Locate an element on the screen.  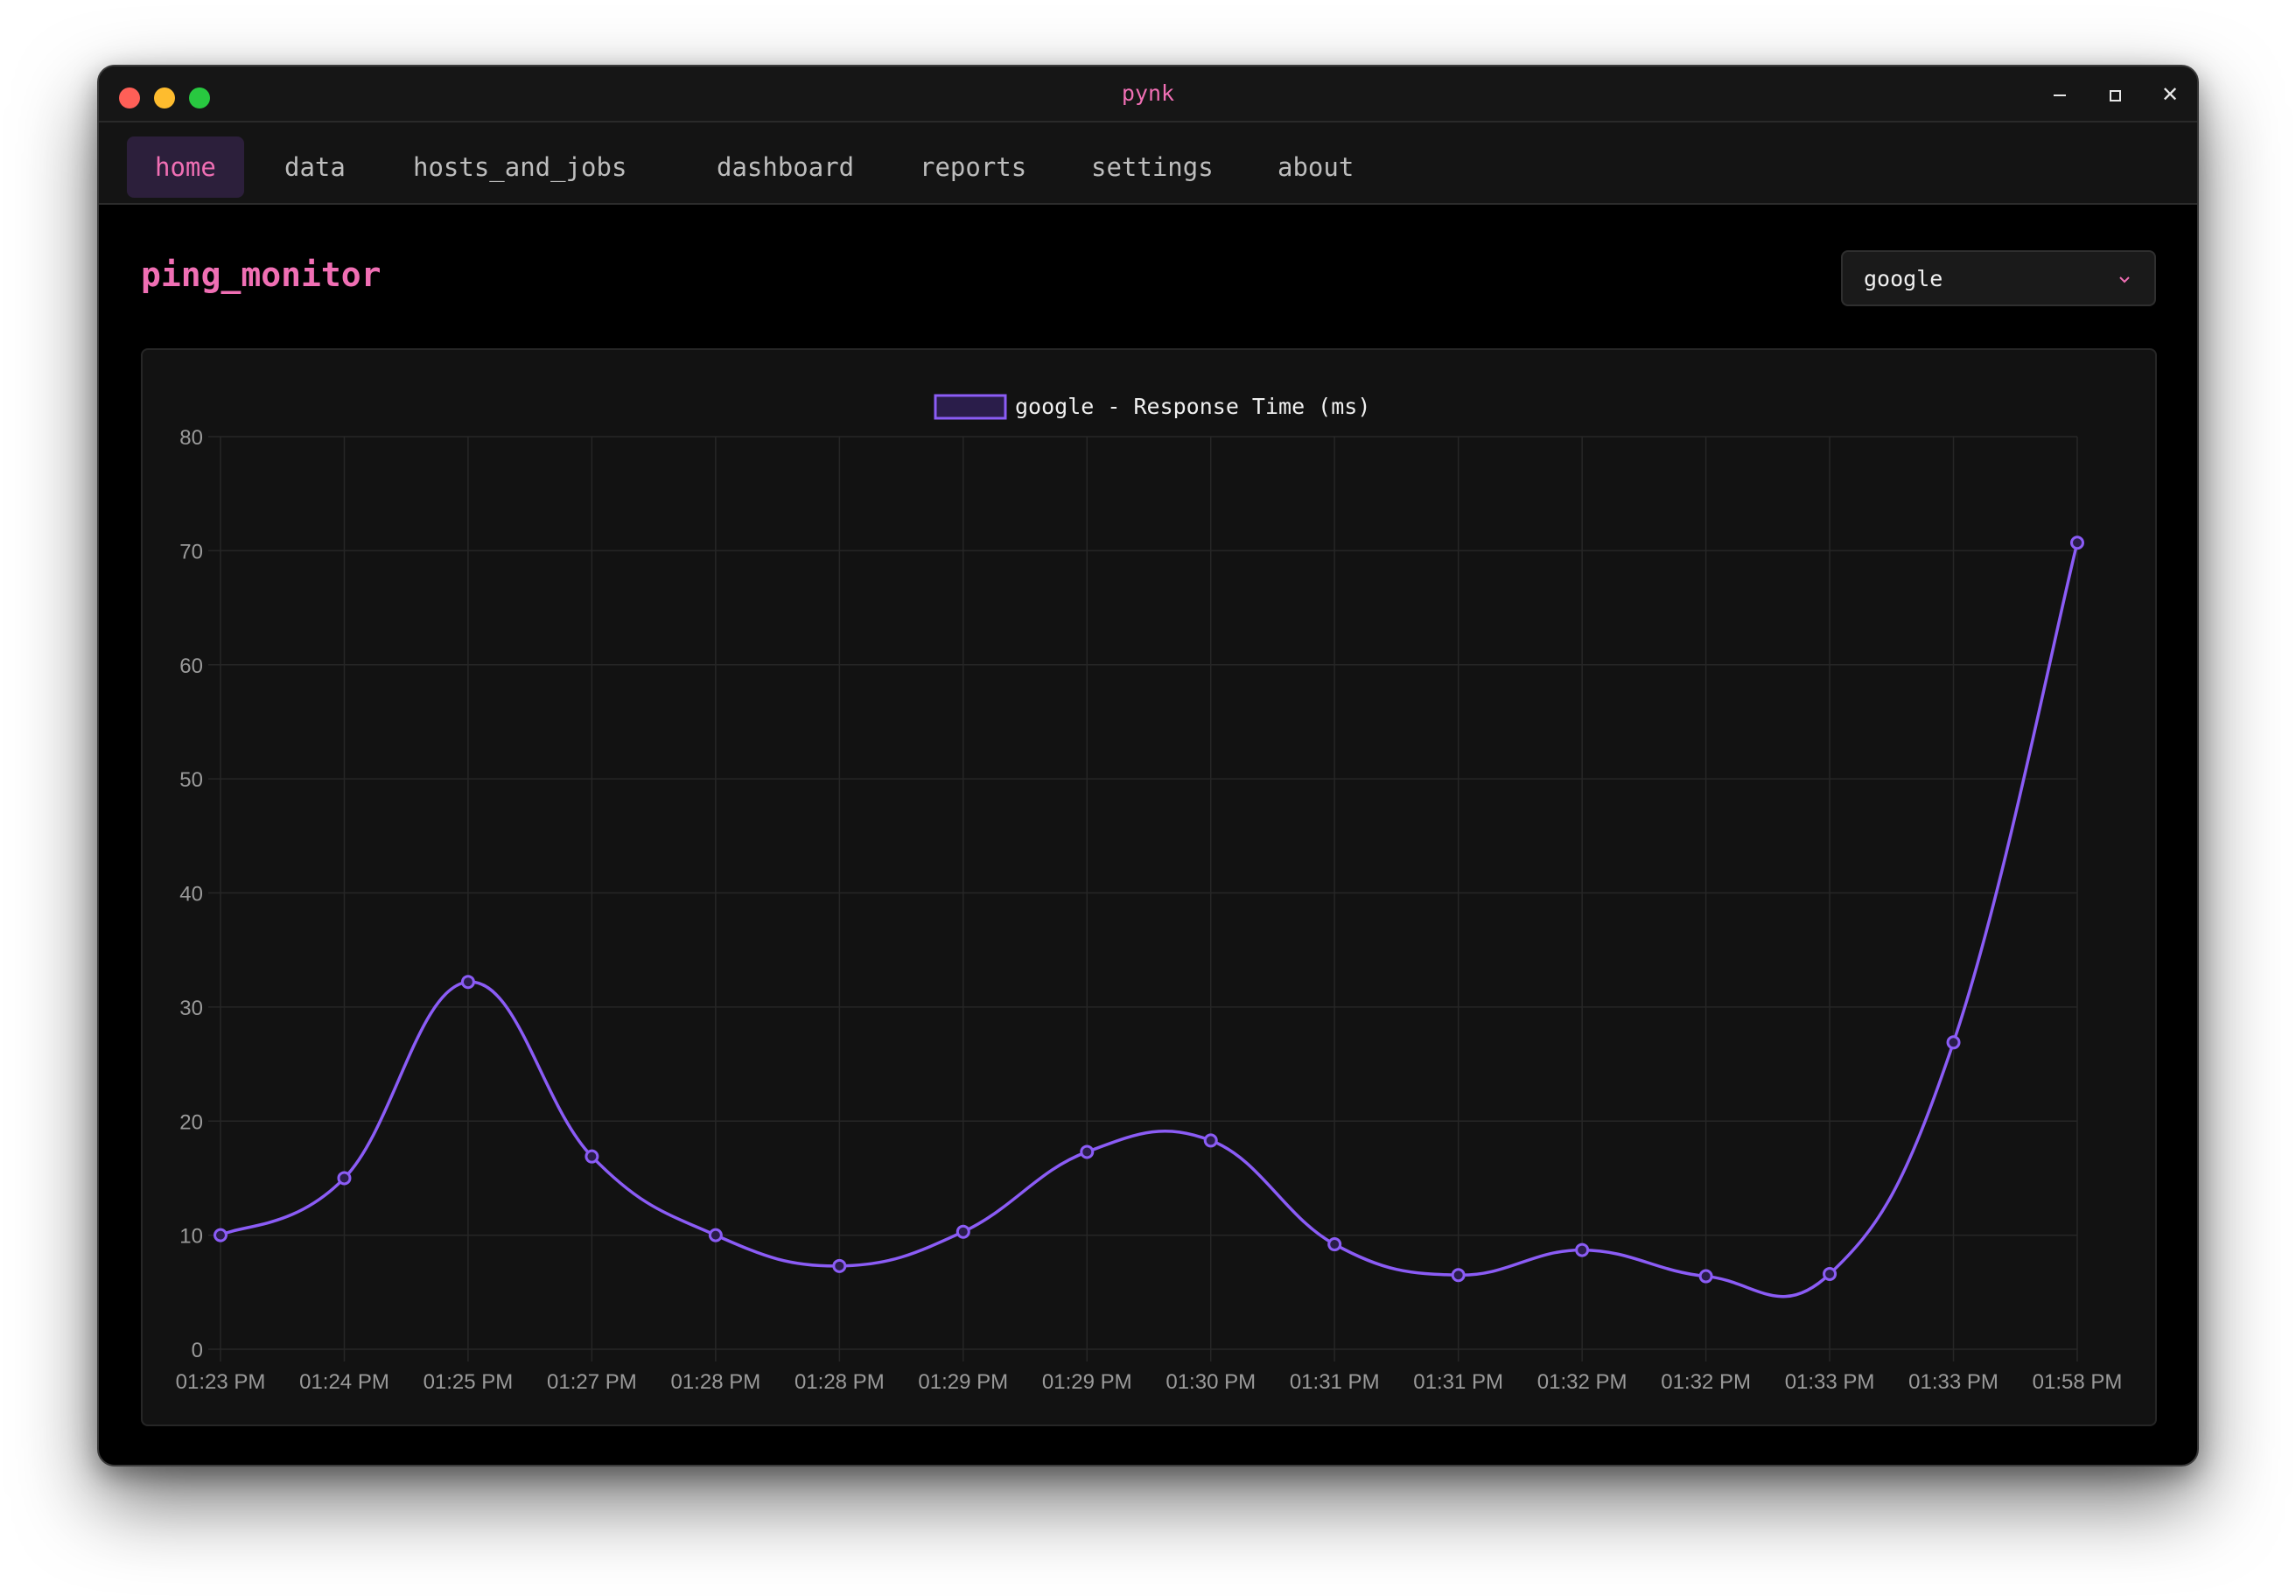
tab-settings: settings is located at coordinates (1152, 167).